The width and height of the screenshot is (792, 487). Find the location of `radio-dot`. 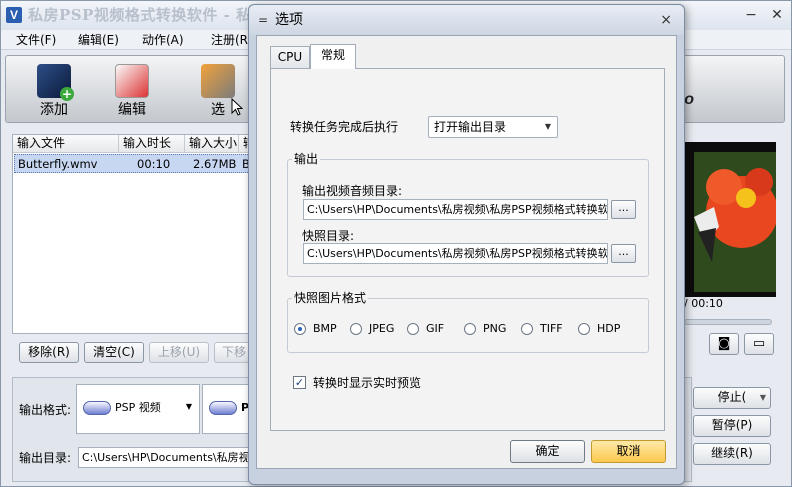

radio-dot is located at coordinates (300, 329).